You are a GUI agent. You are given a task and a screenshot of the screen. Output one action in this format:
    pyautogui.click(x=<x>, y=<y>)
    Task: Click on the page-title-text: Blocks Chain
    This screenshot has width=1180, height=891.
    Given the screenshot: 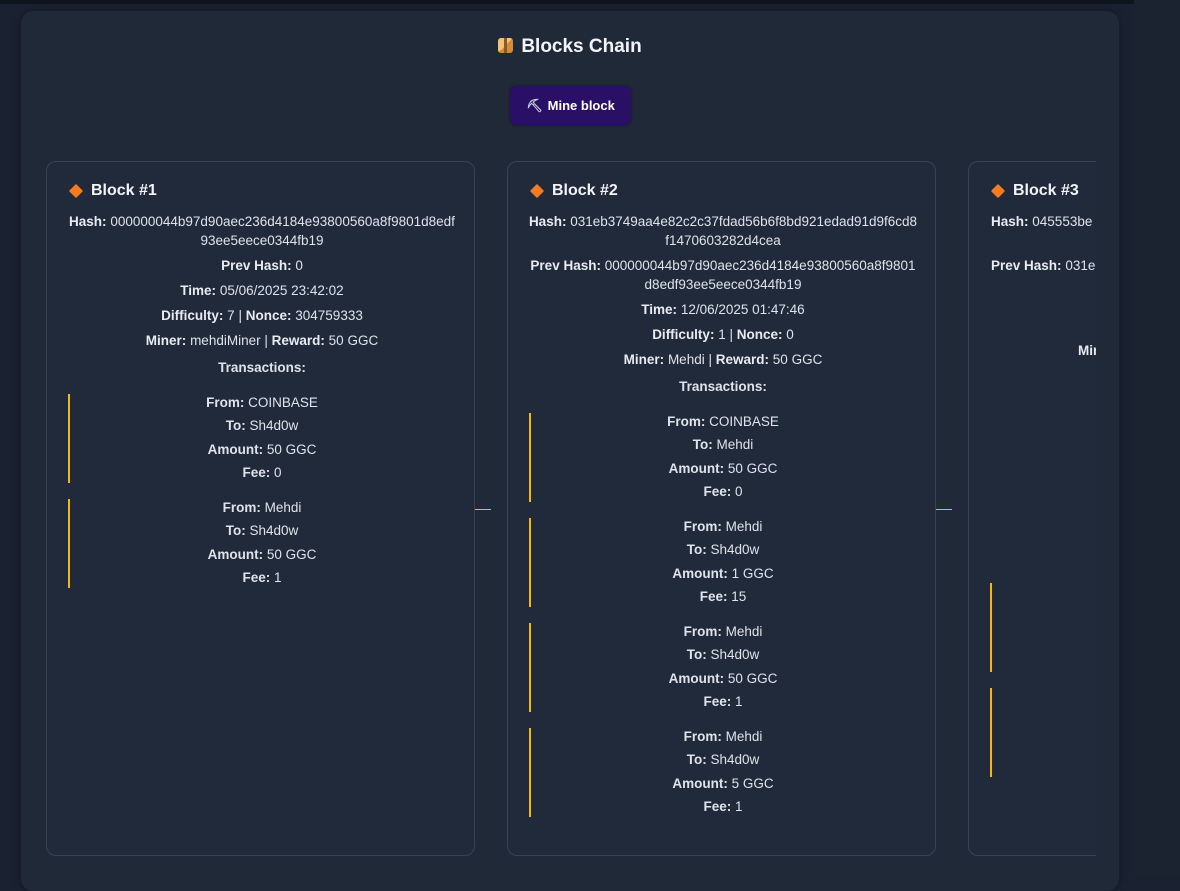 What is the action you would take?
    pyautogui.click(x=581, y=46)
    